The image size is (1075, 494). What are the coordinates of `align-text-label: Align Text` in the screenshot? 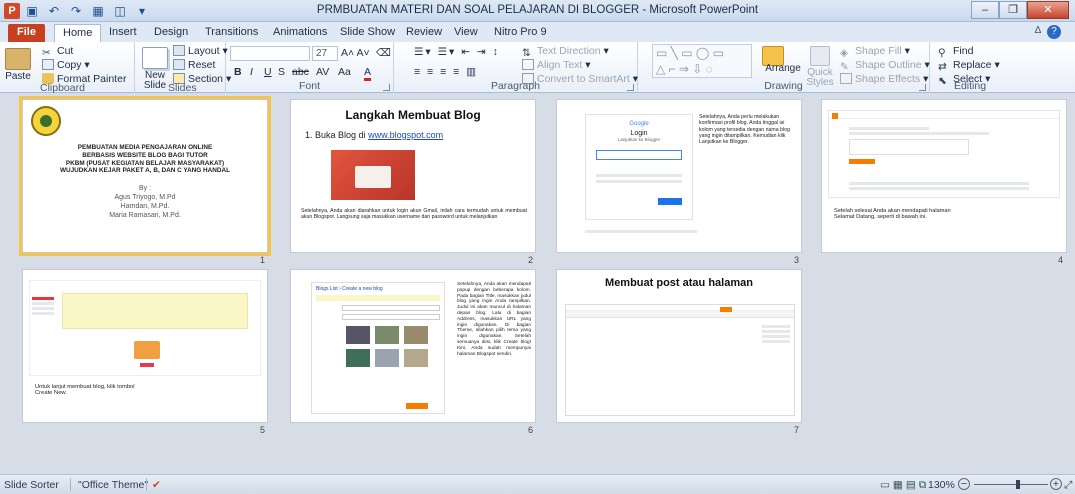 It's located at (560, 65).